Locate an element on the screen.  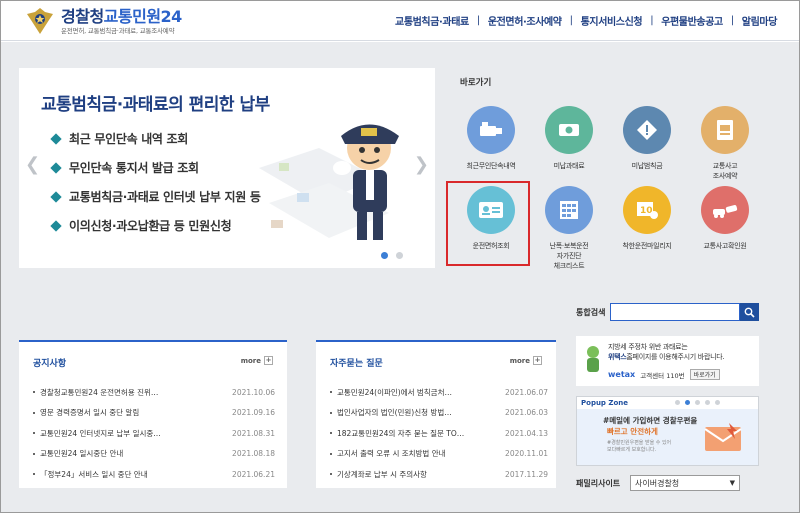
calendar-check-icon is located at coordinates (569, 210).